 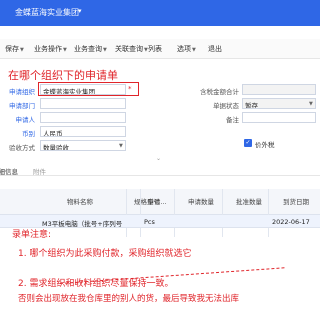 I want to click on column-header: 申请数量, so click(x=201, y=201).